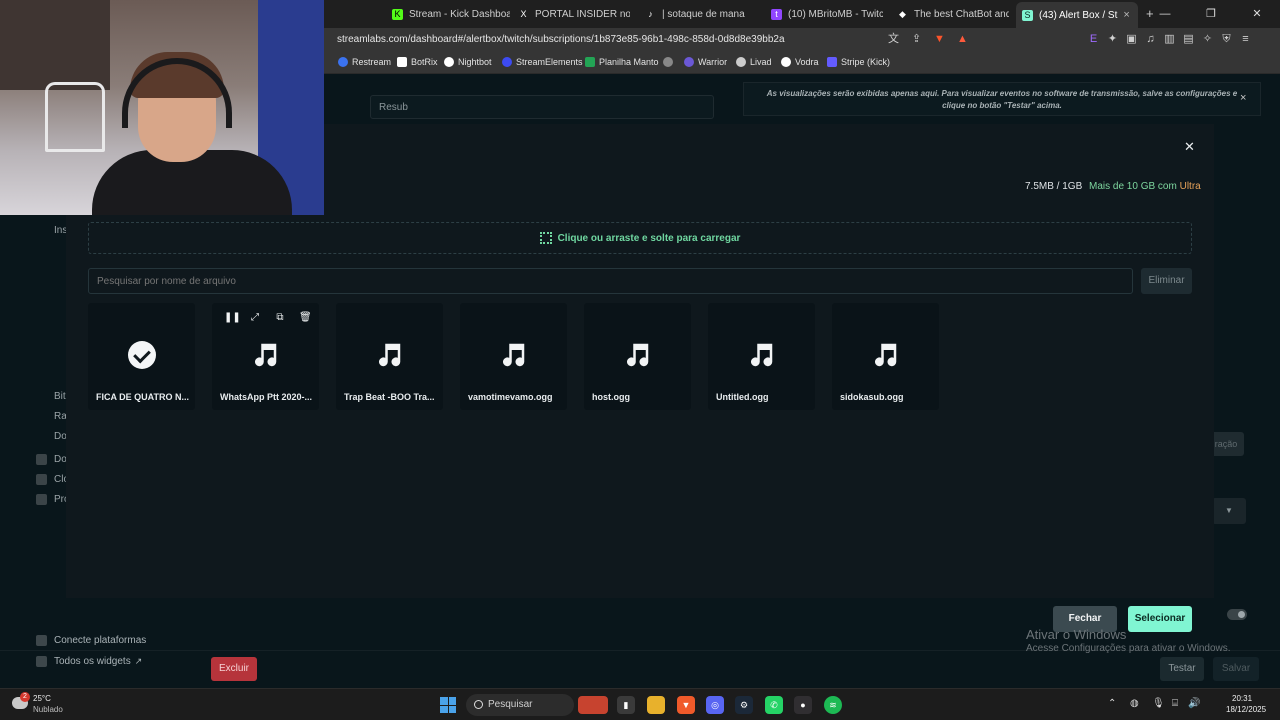 This screenshot has width=1280, height=720. Describe the element at coordinates (89, 661) in the screenshot. I see `all-widgets-link: Todos os widgets ↗` at that location.